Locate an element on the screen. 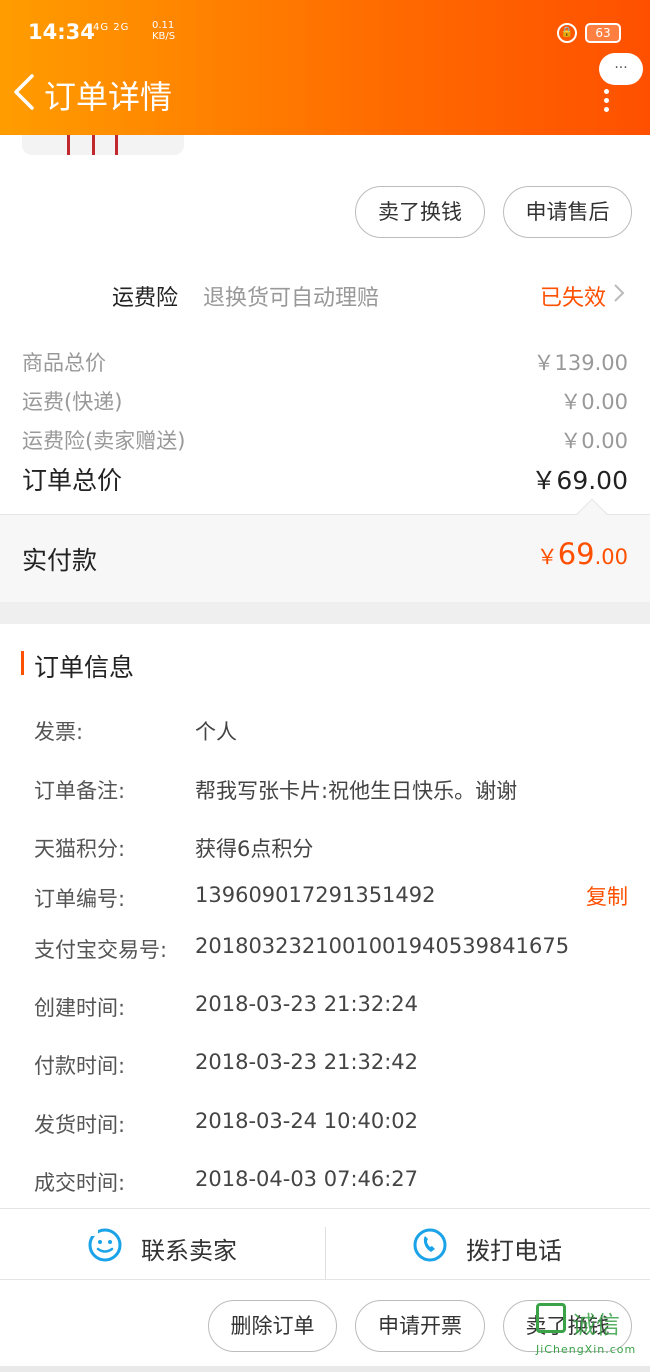 Image resolution: width=650 pixels, height=1372 pixels. info-value: 个人 is located at coordinates (216, 732).